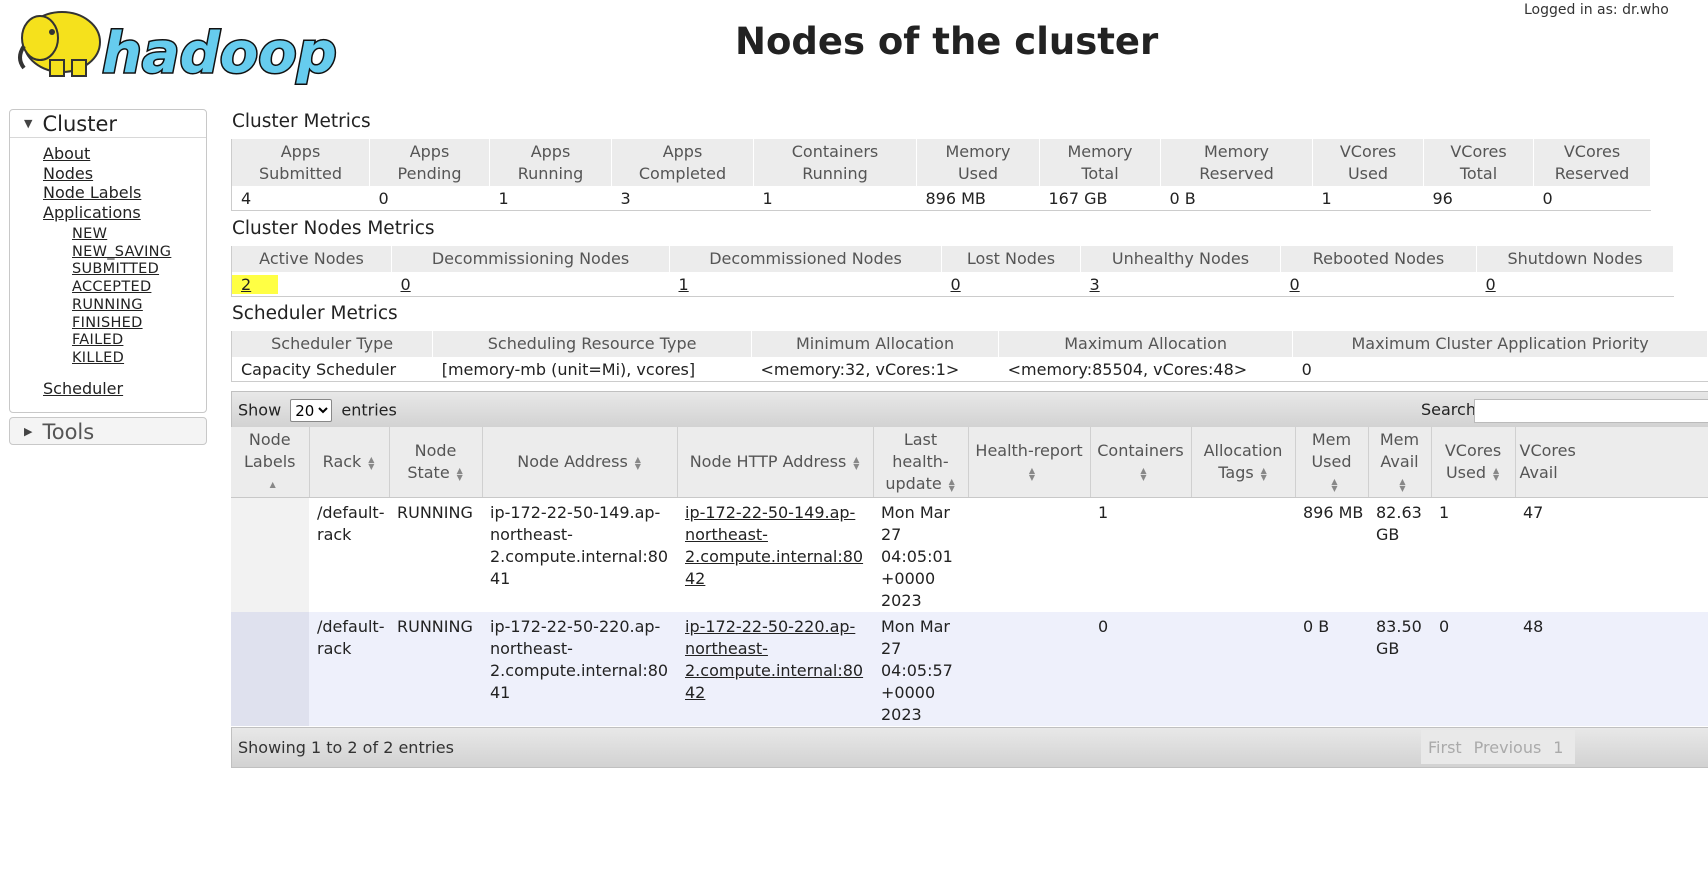  What do you see at coordinates (92, 213) in the screenshot?
I see `nav-link-applications: Applications` at bounding box center [92, 213].